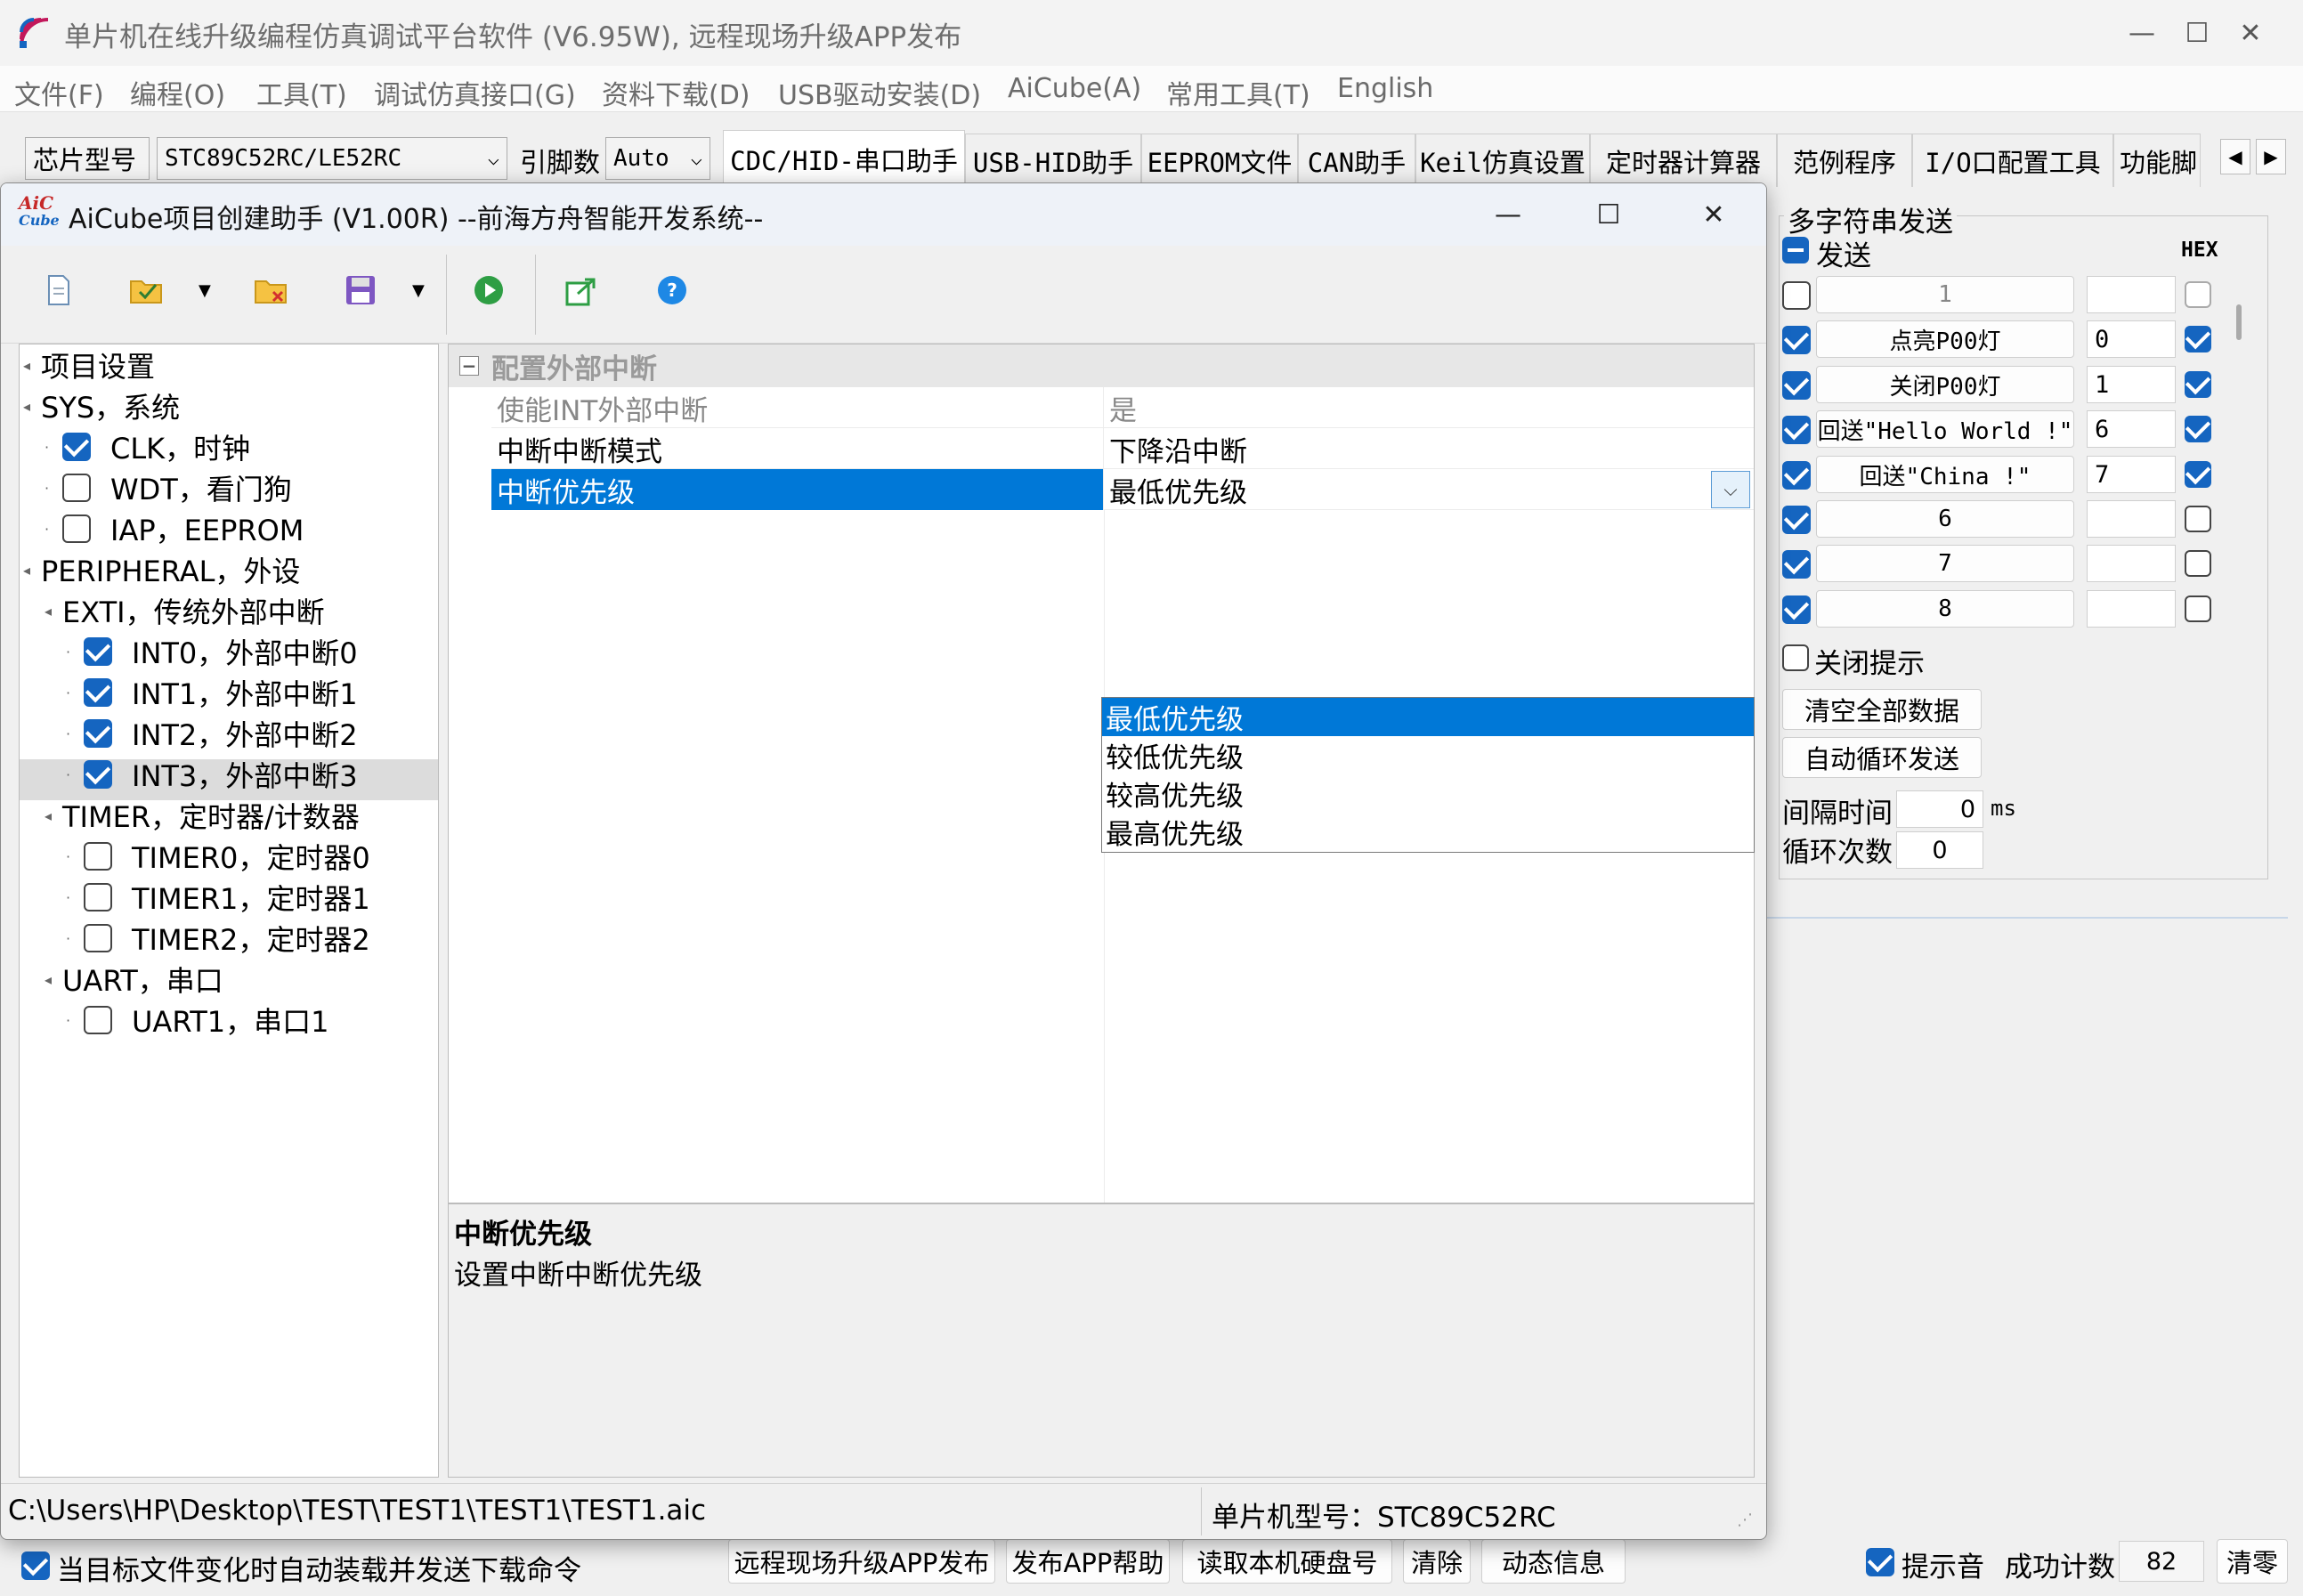  I want to click on dropdown-button: ⌵, so click(1730, 489).